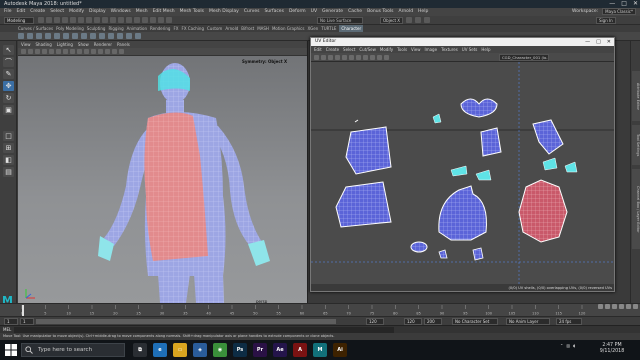 This screenshot has width=640, height=360. What do you see at coordinates (413, 321) in the screenshot?
I see `end-time-field: 120` at bounding box center [413, 321].